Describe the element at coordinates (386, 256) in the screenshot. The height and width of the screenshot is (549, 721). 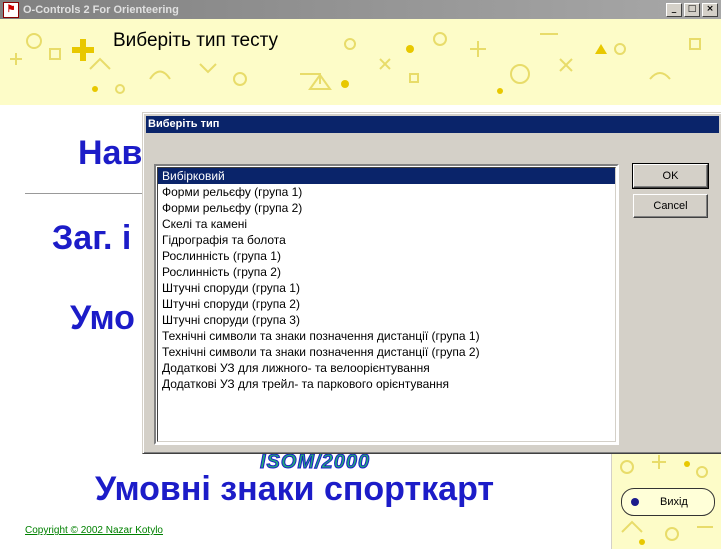
I see `list-item: Рослинність (група 1)` at that location.